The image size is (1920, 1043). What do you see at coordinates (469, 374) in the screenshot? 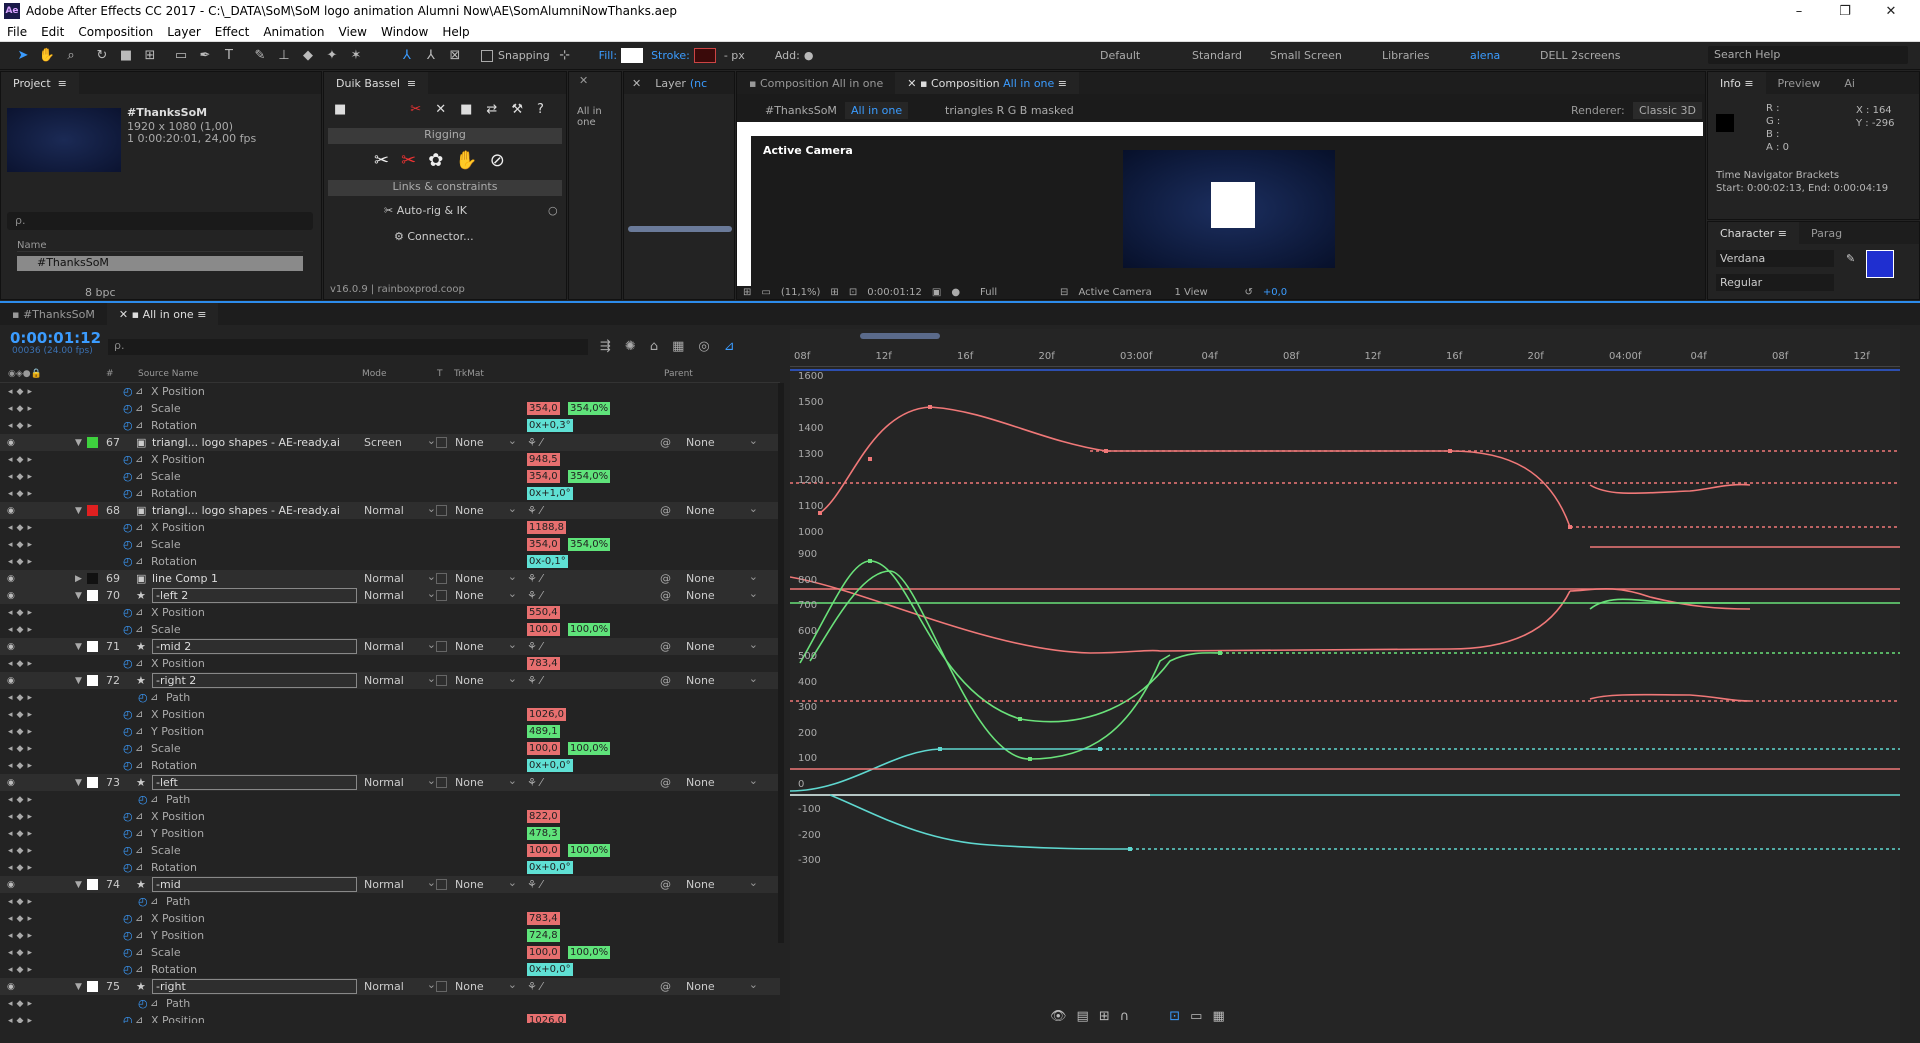
I see `col-trkmat: TrkMat` at bounding box center [469, 374].